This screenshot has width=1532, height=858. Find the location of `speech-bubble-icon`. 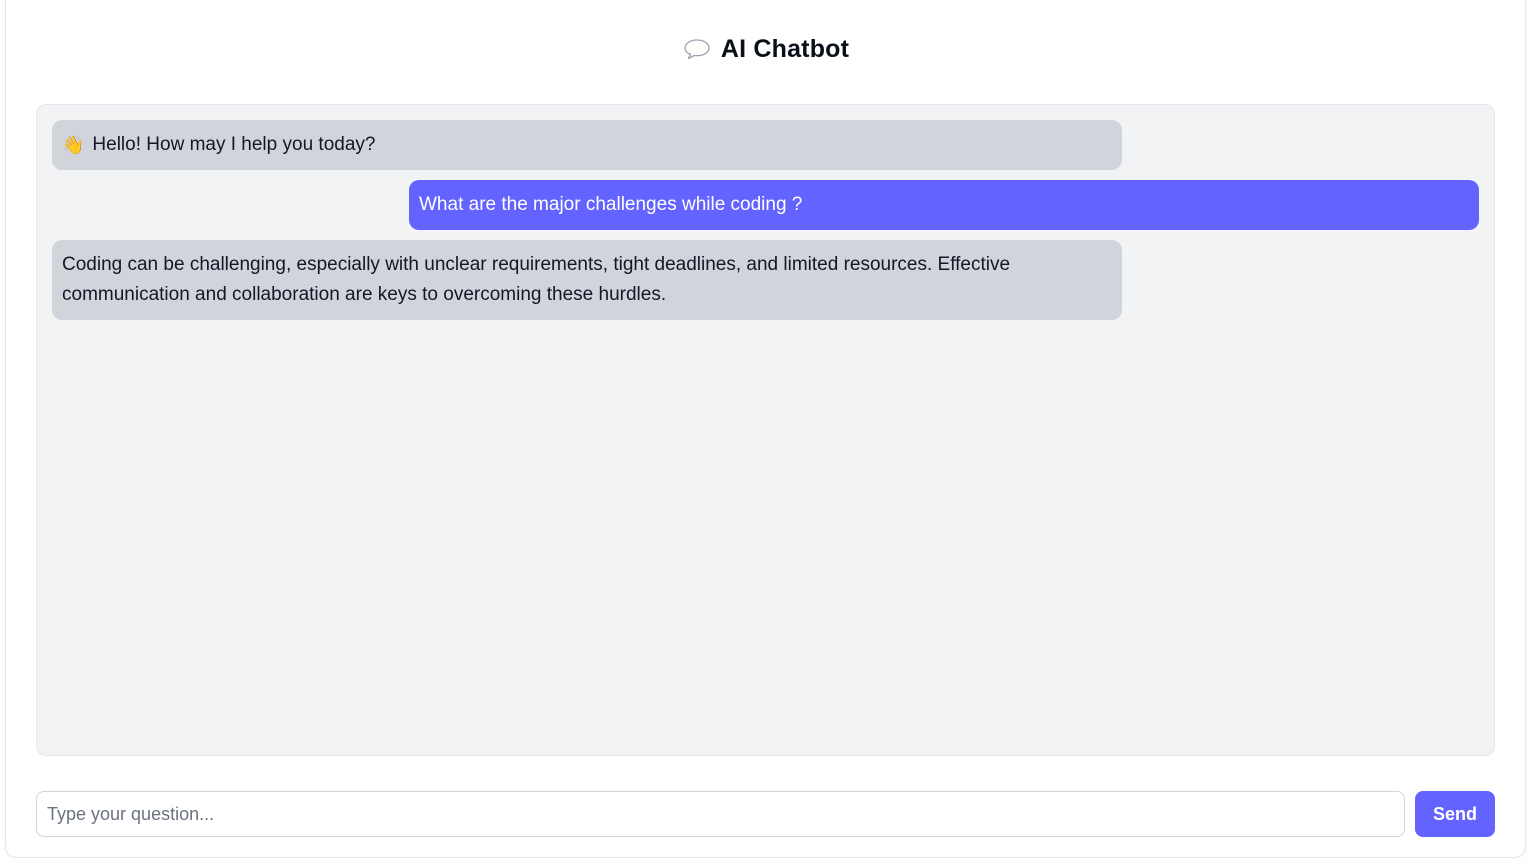

speech-bubble-icon is located at coordinates (697, 49).